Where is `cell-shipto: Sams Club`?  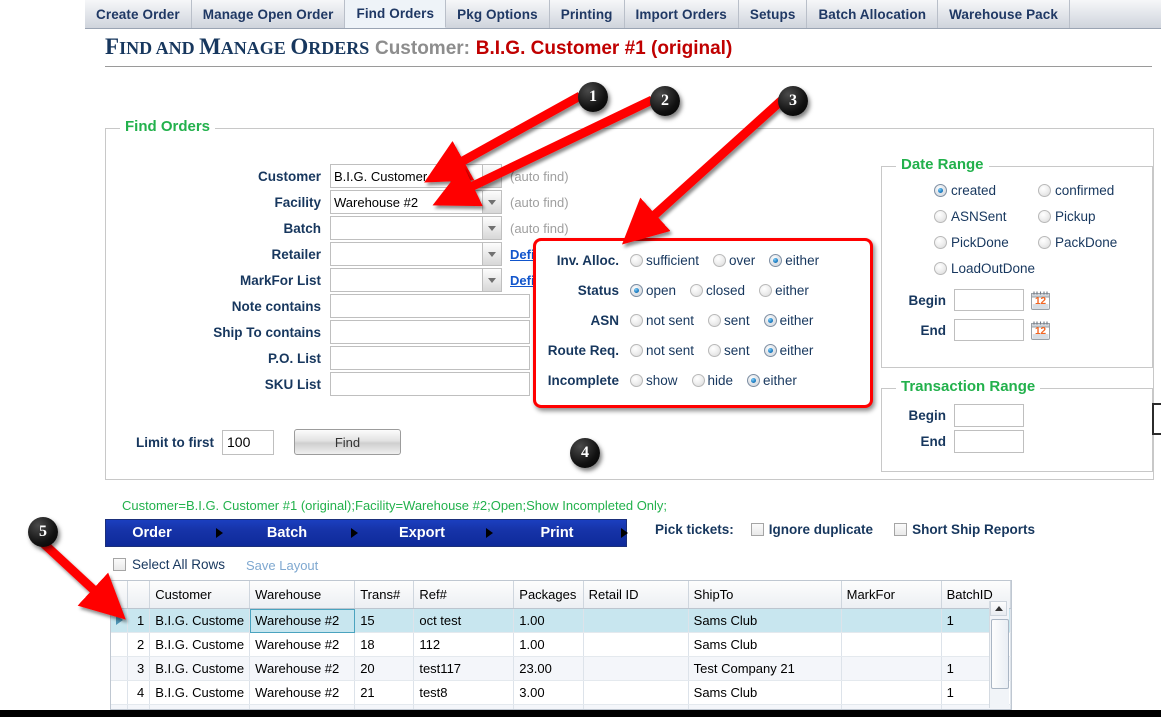 cell-shipto: Sams Club is located at coordinates (765, 644).